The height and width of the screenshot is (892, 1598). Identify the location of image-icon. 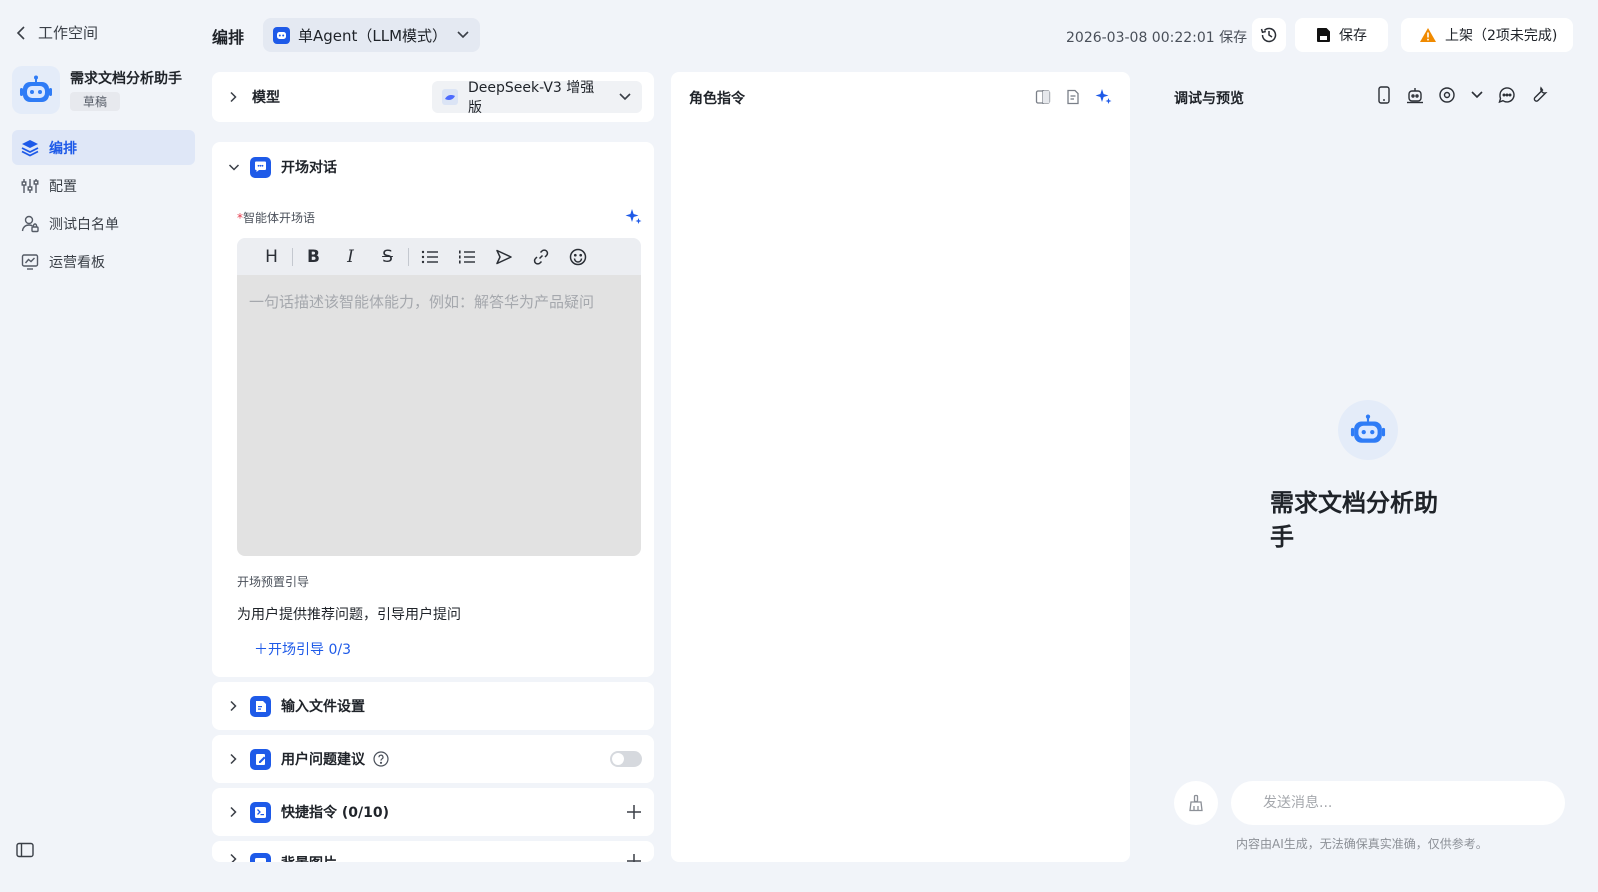
(260, 857).